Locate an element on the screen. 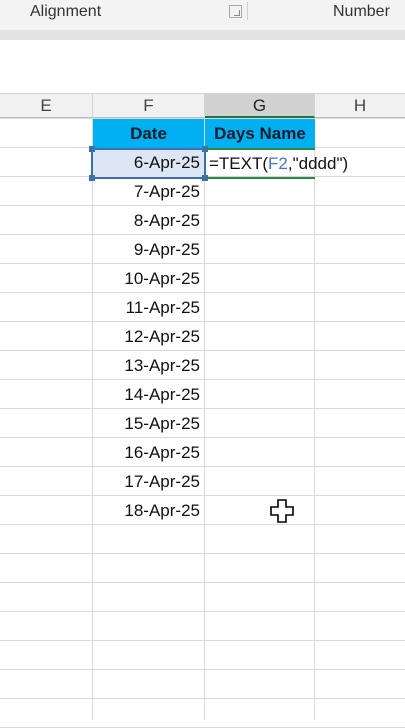  ribbon-separator is located at coordinates (247, 11).